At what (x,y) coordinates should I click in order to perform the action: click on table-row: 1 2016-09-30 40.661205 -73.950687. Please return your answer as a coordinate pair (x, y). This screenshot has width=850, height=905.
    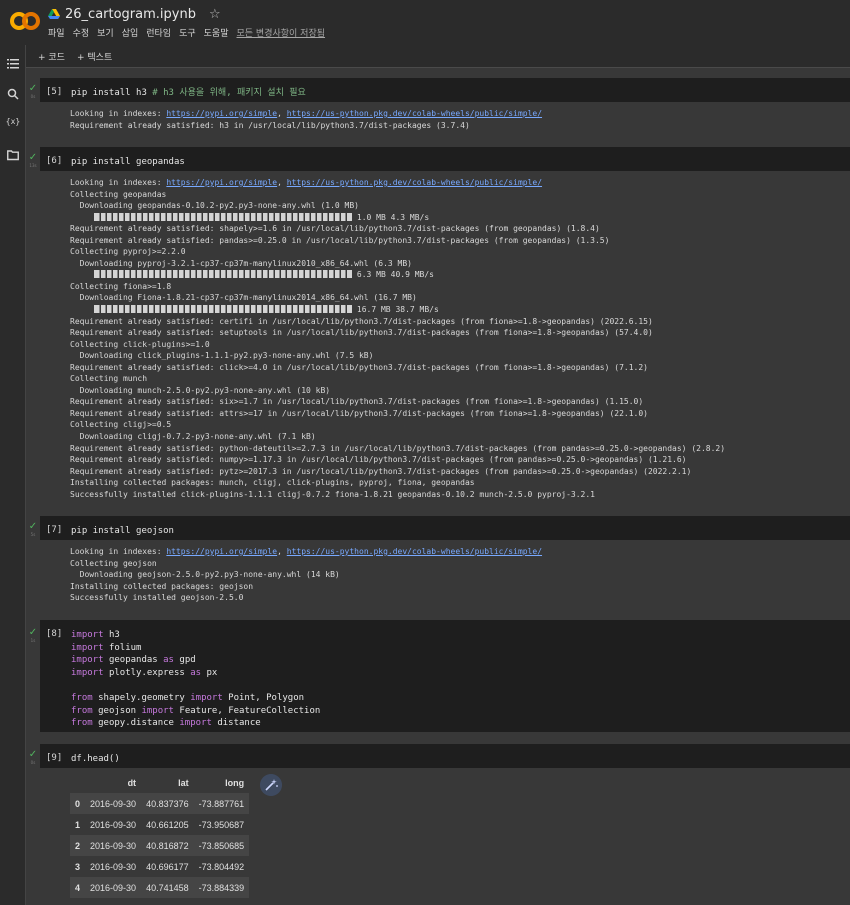
    Looking at the image, I should click on (159, 824).